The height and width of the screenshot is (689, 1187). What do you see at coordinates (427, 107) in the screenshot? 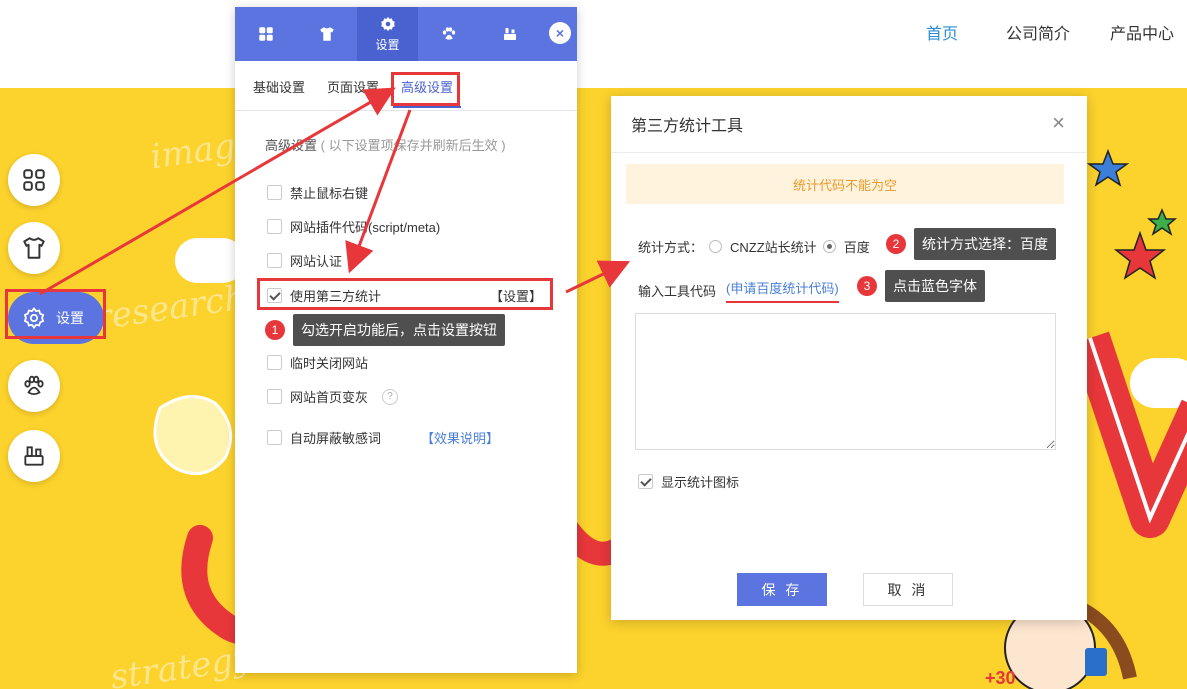
I see `subtab-active-indicator` at bounding box center [427, 107].